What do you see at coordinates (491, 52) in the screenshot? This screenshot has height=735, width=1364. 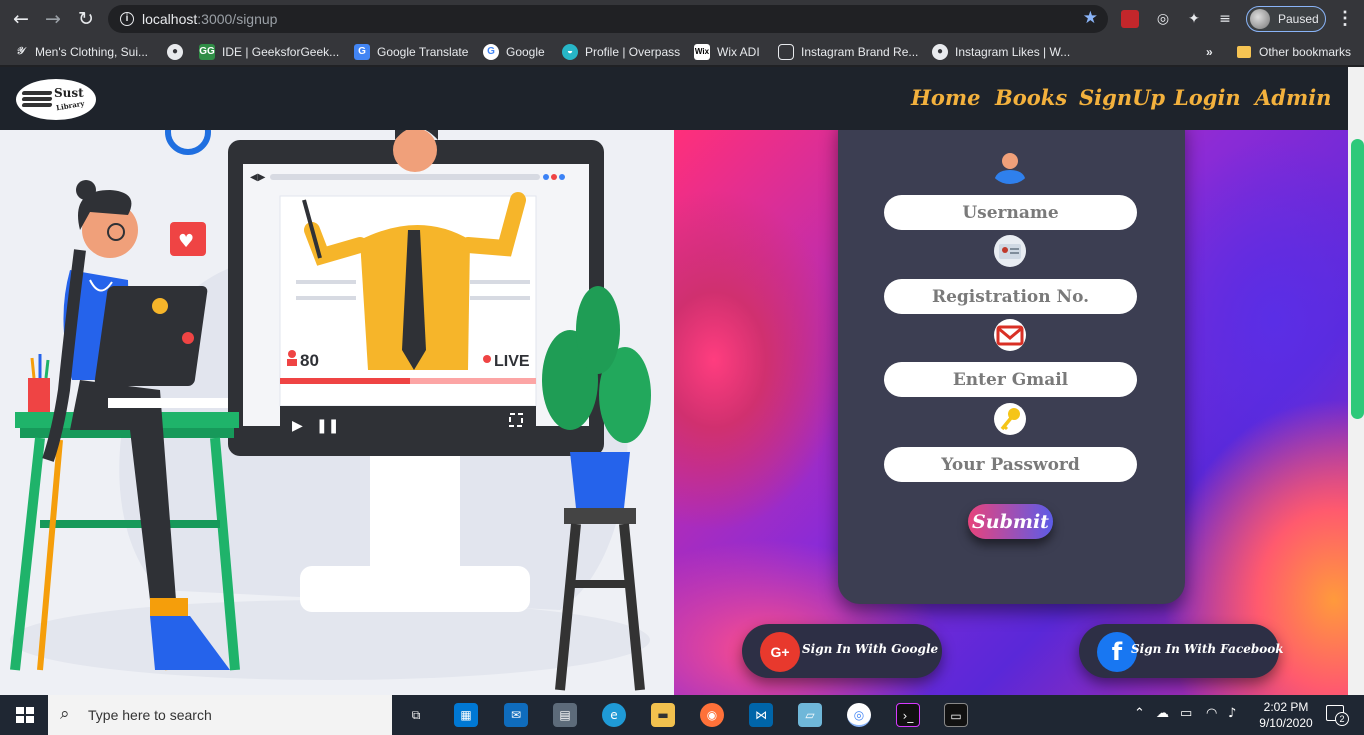 I see `google-icon: G` at bounding box center [491, 52].